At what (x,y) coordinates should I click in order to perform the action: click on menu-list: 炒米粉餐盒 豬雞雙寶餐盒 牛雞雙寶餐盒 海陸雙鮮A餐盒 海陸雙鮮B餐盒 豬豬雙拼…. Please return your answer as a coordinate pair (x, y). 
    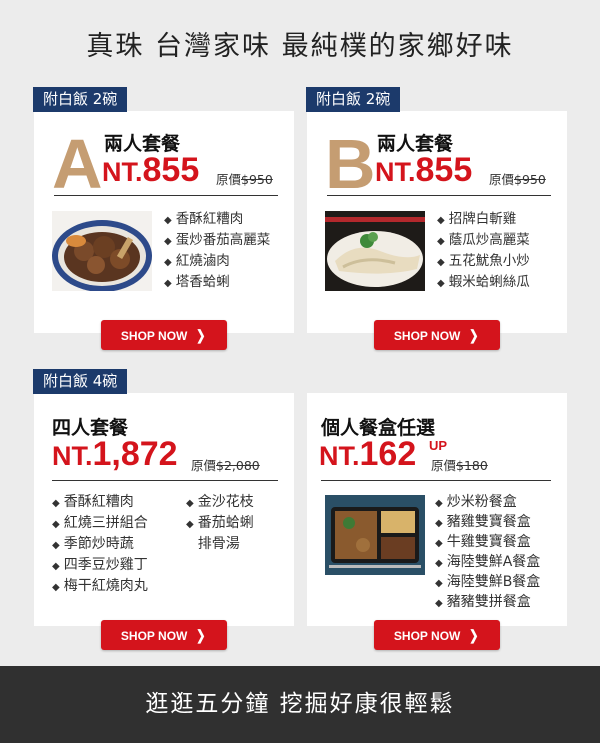
    Looking at the image, I should click on (488, 552).